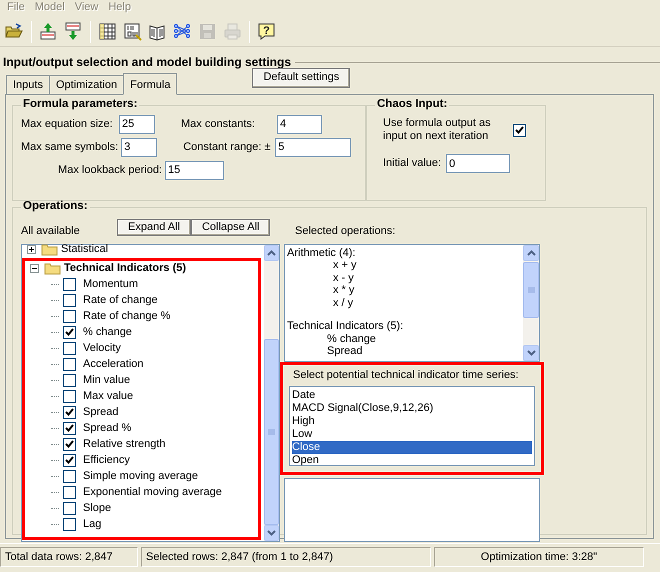 The width and height of the screenshot is (660, 572). Describe the element at coordinates (194, 170) in the screenshot. I see `input-field: 15` at that location.